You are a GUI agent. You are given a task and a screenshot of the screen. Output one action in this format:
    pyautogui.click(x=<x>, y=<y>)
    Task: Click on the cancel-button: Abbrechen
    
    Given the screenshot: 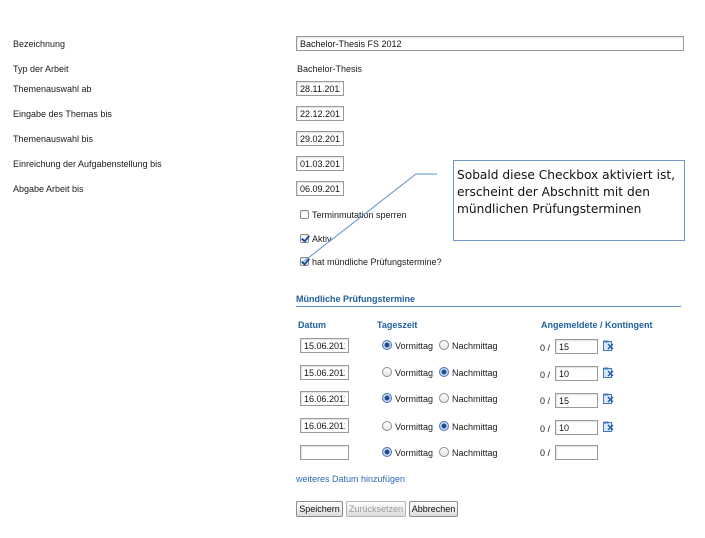 What is the action you would take?
    pyautogui.click(x=433, y=509)
    